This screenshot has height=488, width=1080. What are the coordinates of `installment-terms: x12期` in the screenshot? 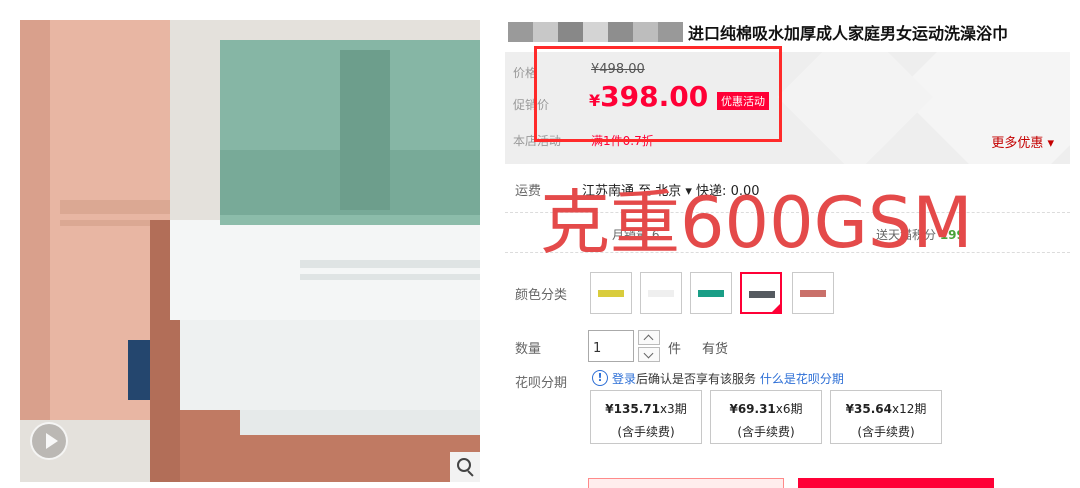 It's located at (909, 409).